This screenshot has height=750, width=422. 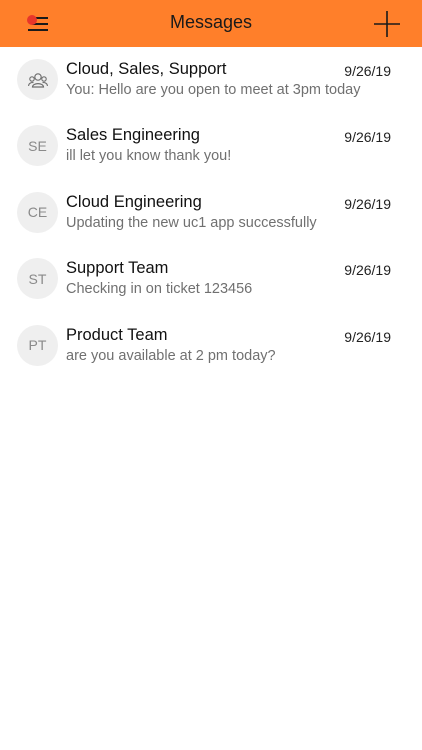 I want to click on page-title: Messages, so click(x=211, y=22).